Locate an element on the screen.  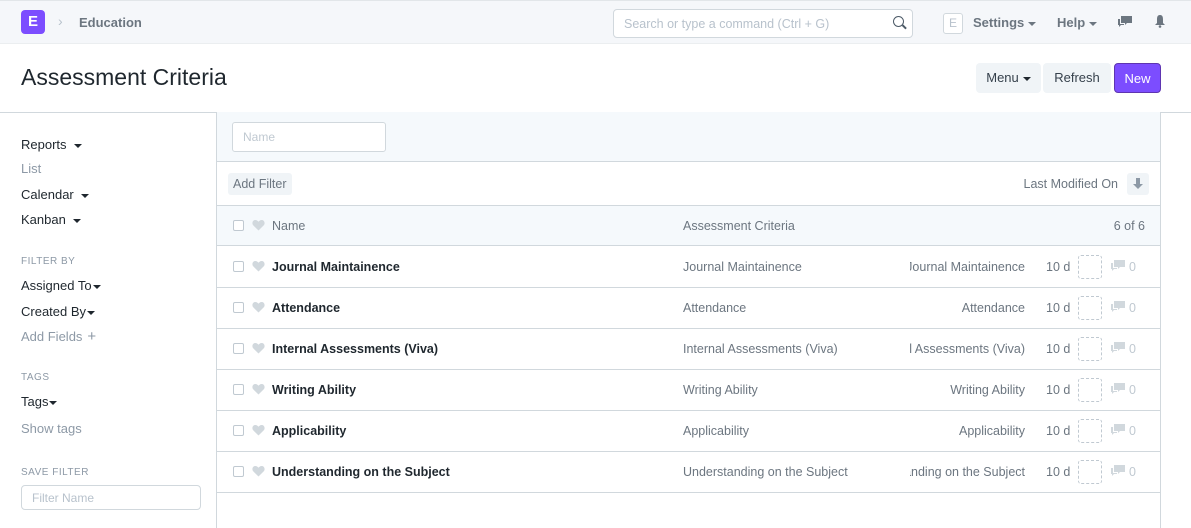
filter-name-input is located at coordinates (111, 497).